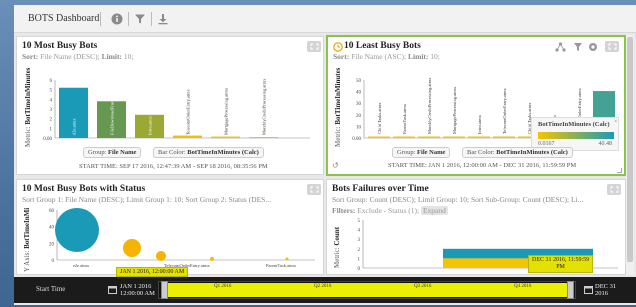  I want to click on dashboard-header: BOTS Dashboard, so click(325, 19).